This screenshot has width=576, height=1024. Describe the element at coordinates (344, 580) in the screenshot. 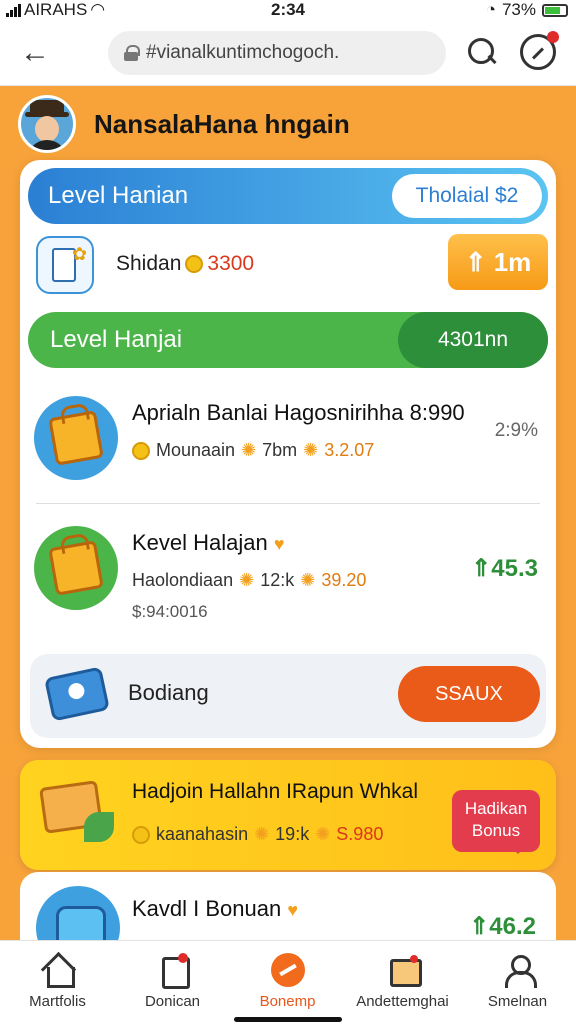

I see `item-sub3: 39.20` at that location.